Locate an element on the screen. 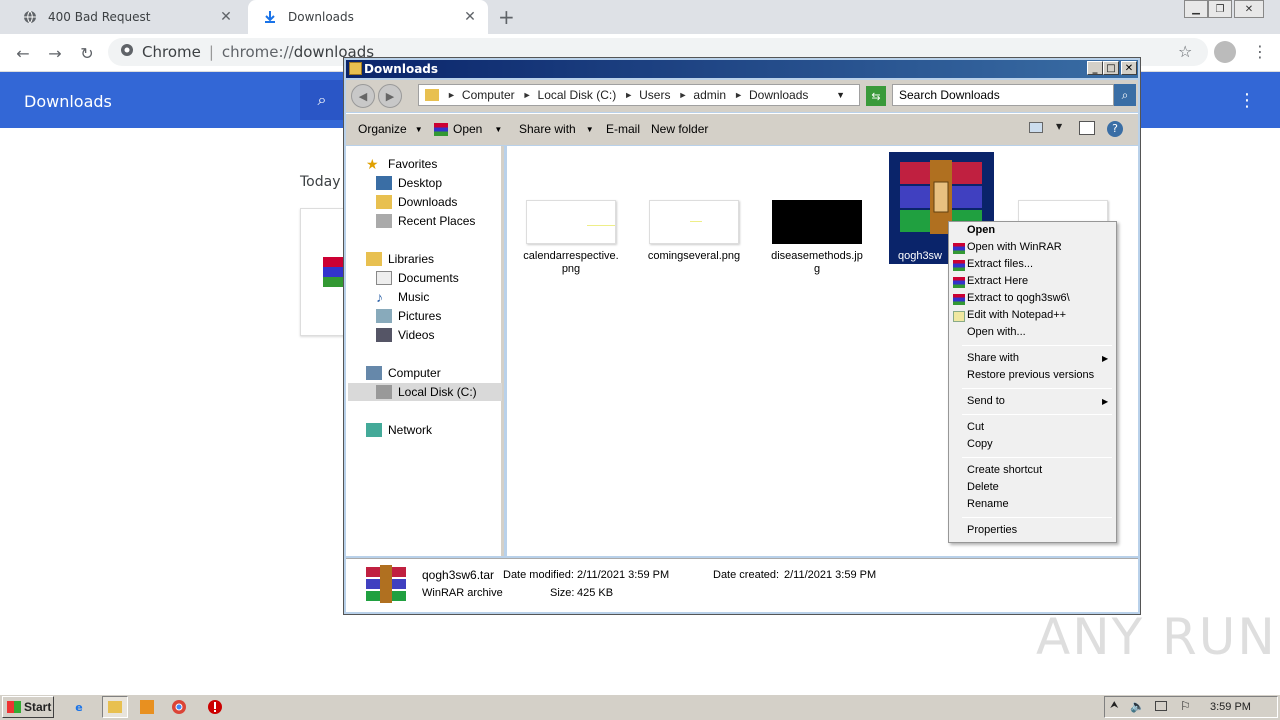 This screenshot has width=1280, height=720. date-modified-value: 2/11/2021 3:59 PM is located at coordinates (623, 575).